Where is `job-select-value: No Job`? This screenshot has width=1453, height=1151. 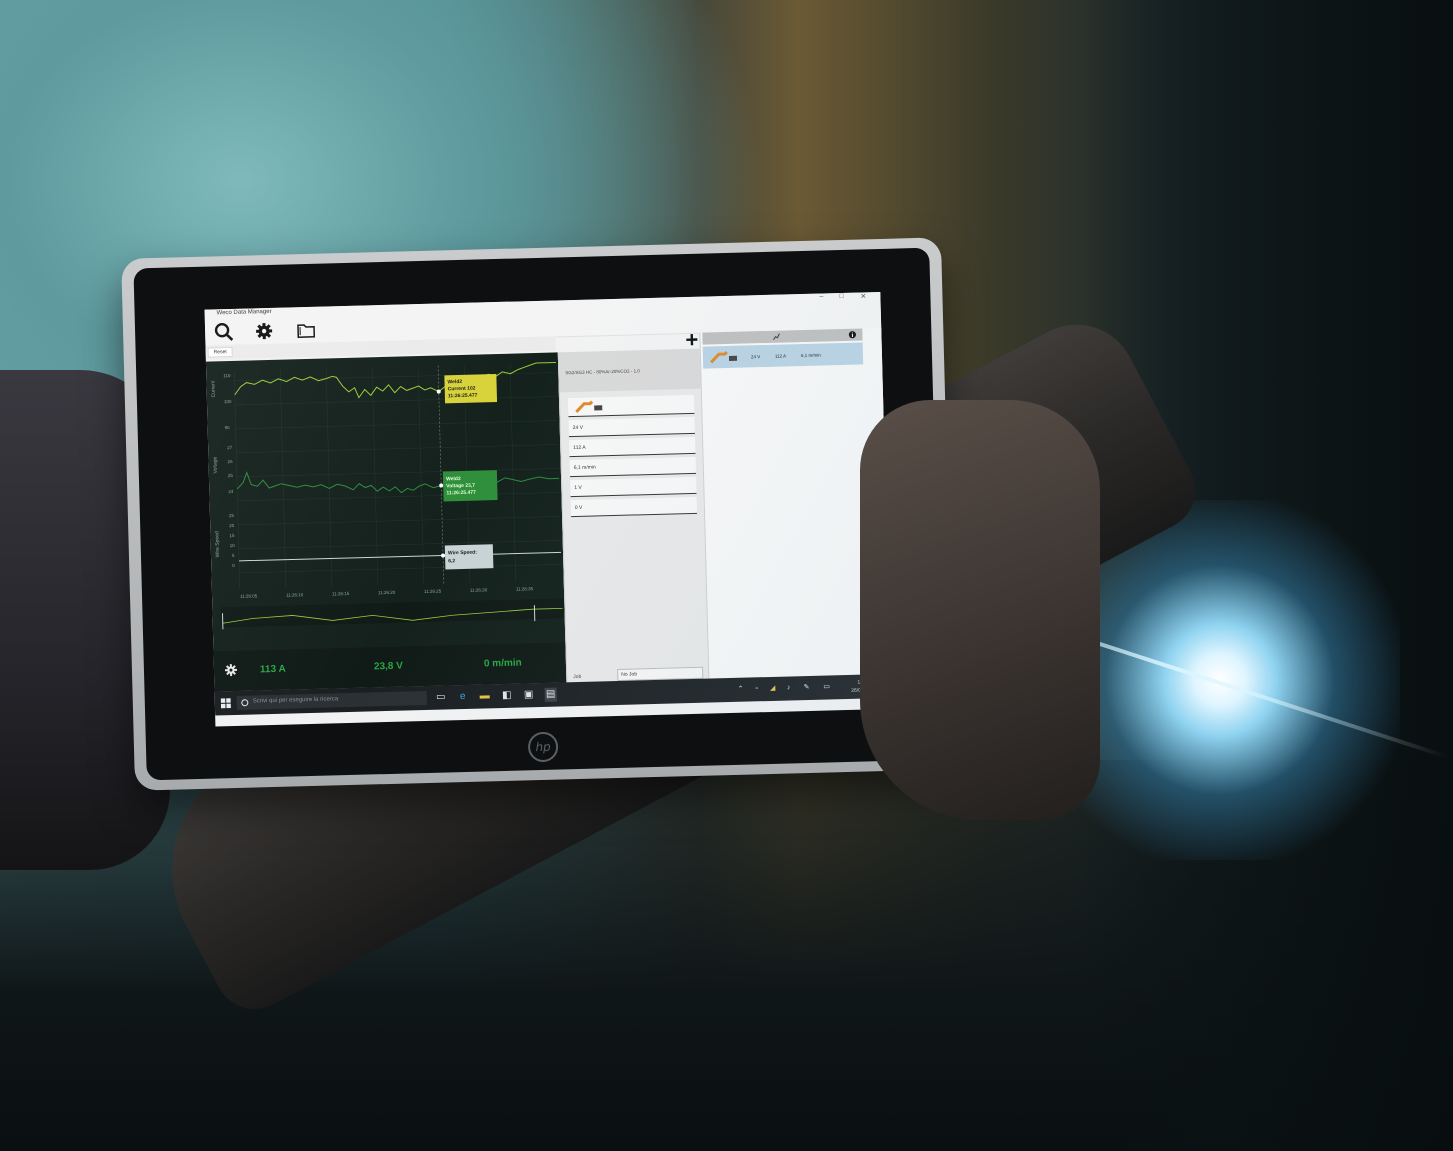 job-select-value: No Job is located at coordinates (629, 674).